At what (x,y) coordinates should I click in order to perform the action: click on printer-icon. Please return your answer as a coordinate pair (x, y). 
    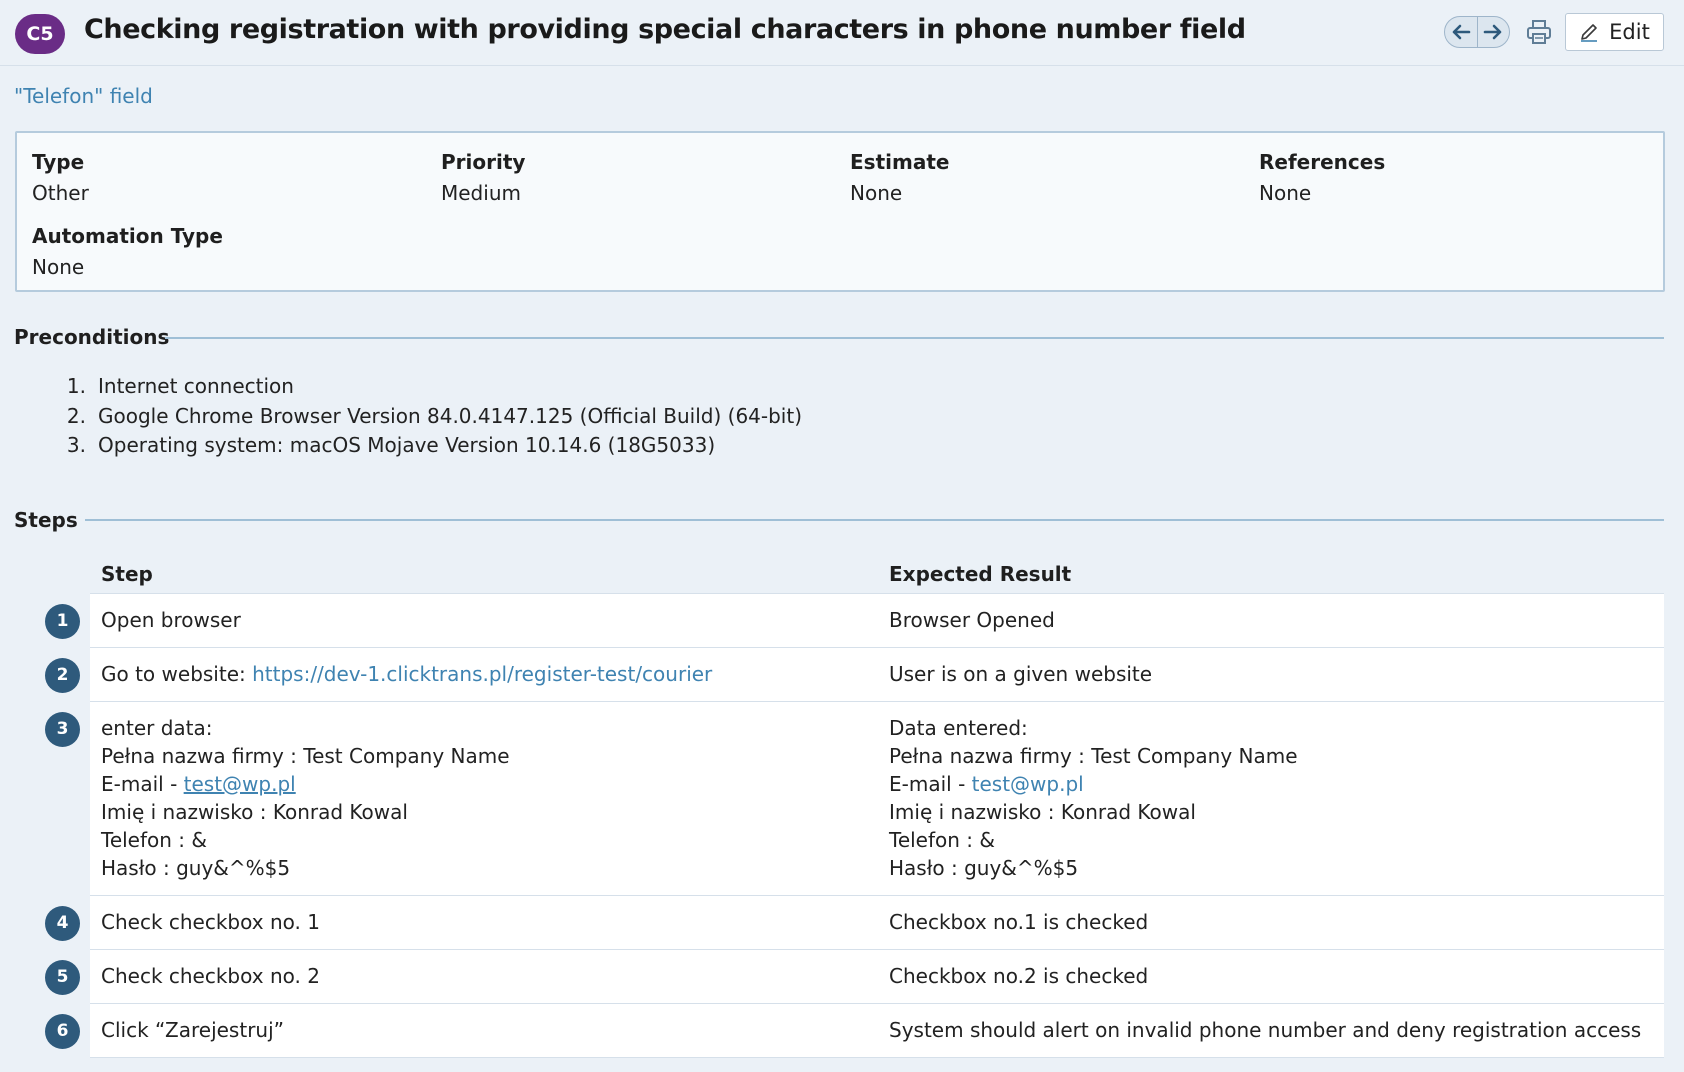
    Looking at the image, I should click on (1539, 32).